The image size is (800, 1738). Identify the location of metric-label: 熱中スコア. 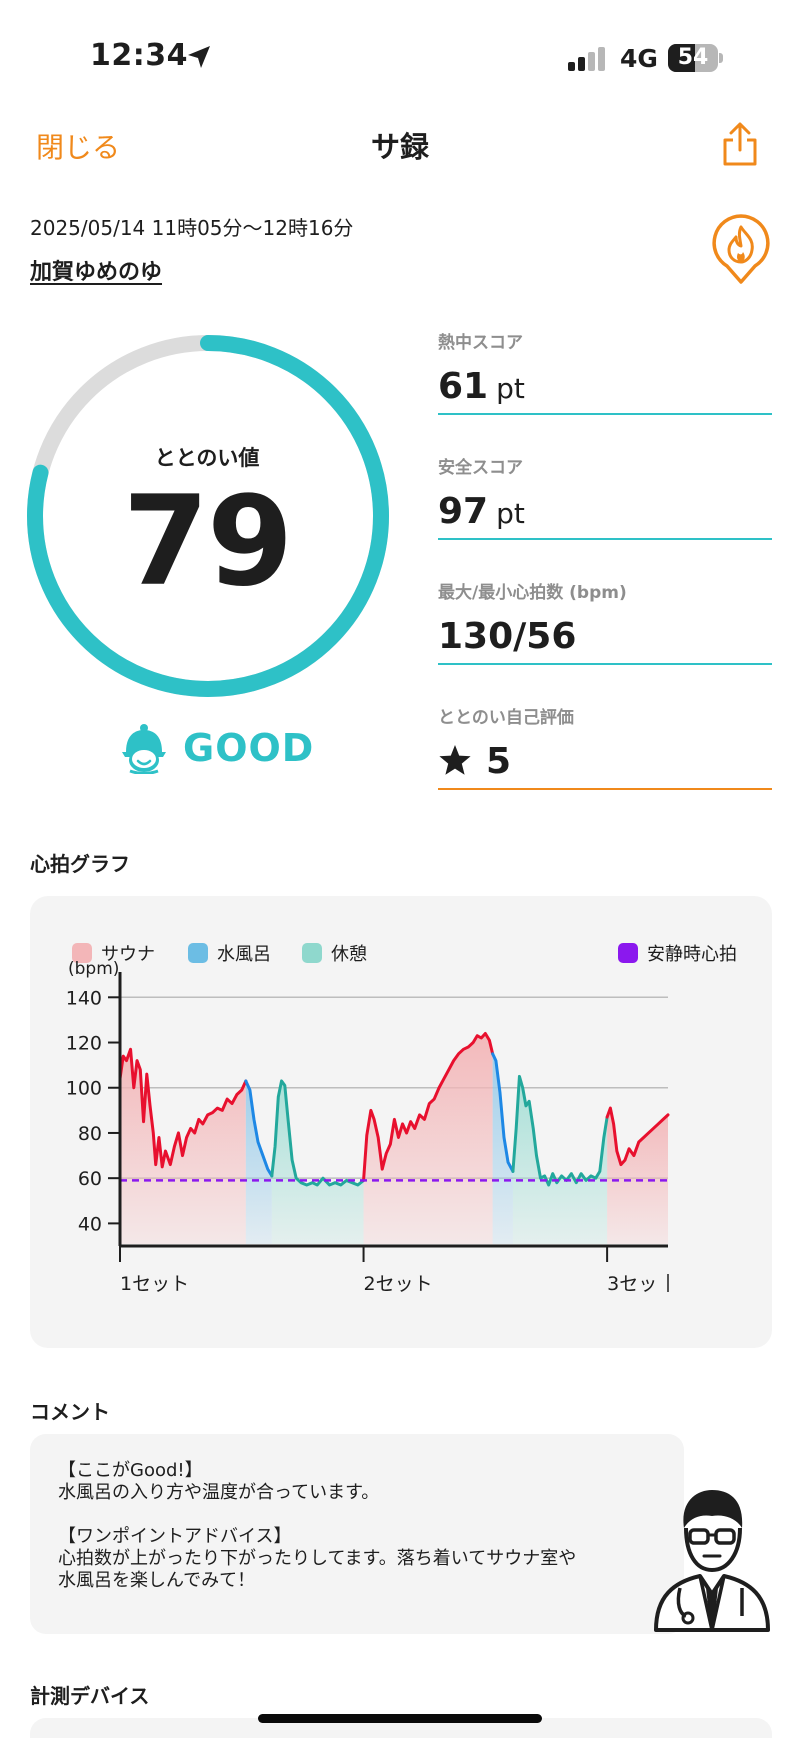
(480, 343).